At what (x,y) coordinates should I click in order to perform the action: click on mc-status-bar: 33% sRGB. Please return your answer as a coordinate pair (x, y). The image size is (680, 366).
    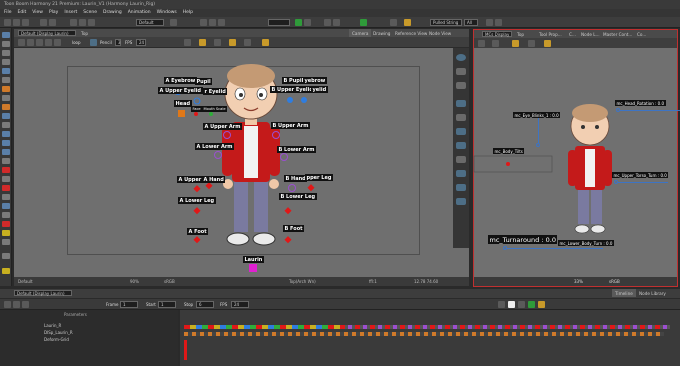
    Looking at the image, I should click on (575, 281).